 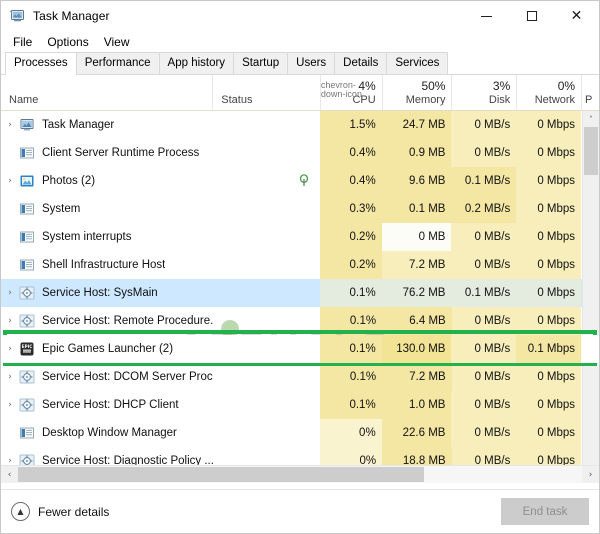 I want to click on column-header-cpu: chevron-down-icon 4% CPU, so click(x=350, y=92).